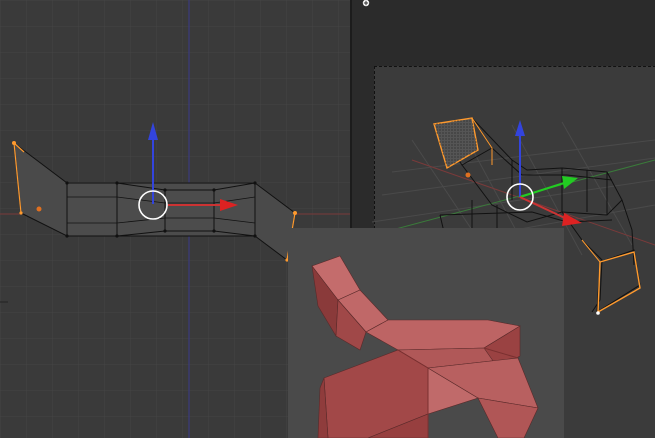  I want to click on selected-edge, so click(591, 251).